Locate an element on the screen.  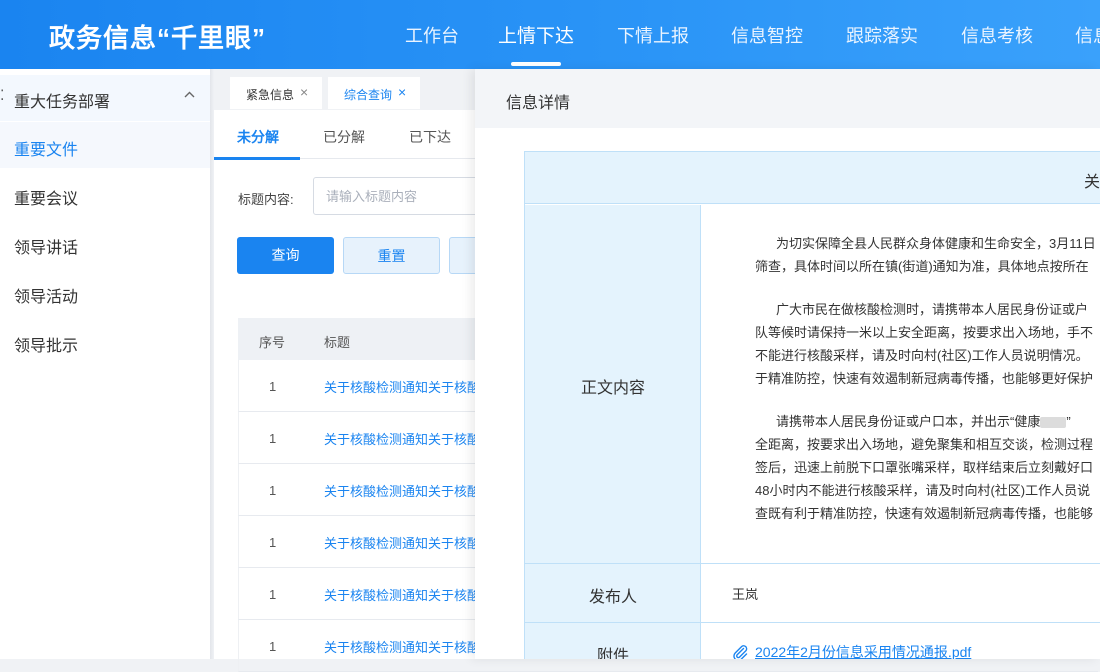
publisher-label: 发布人 is located at coordinates (612, 597).